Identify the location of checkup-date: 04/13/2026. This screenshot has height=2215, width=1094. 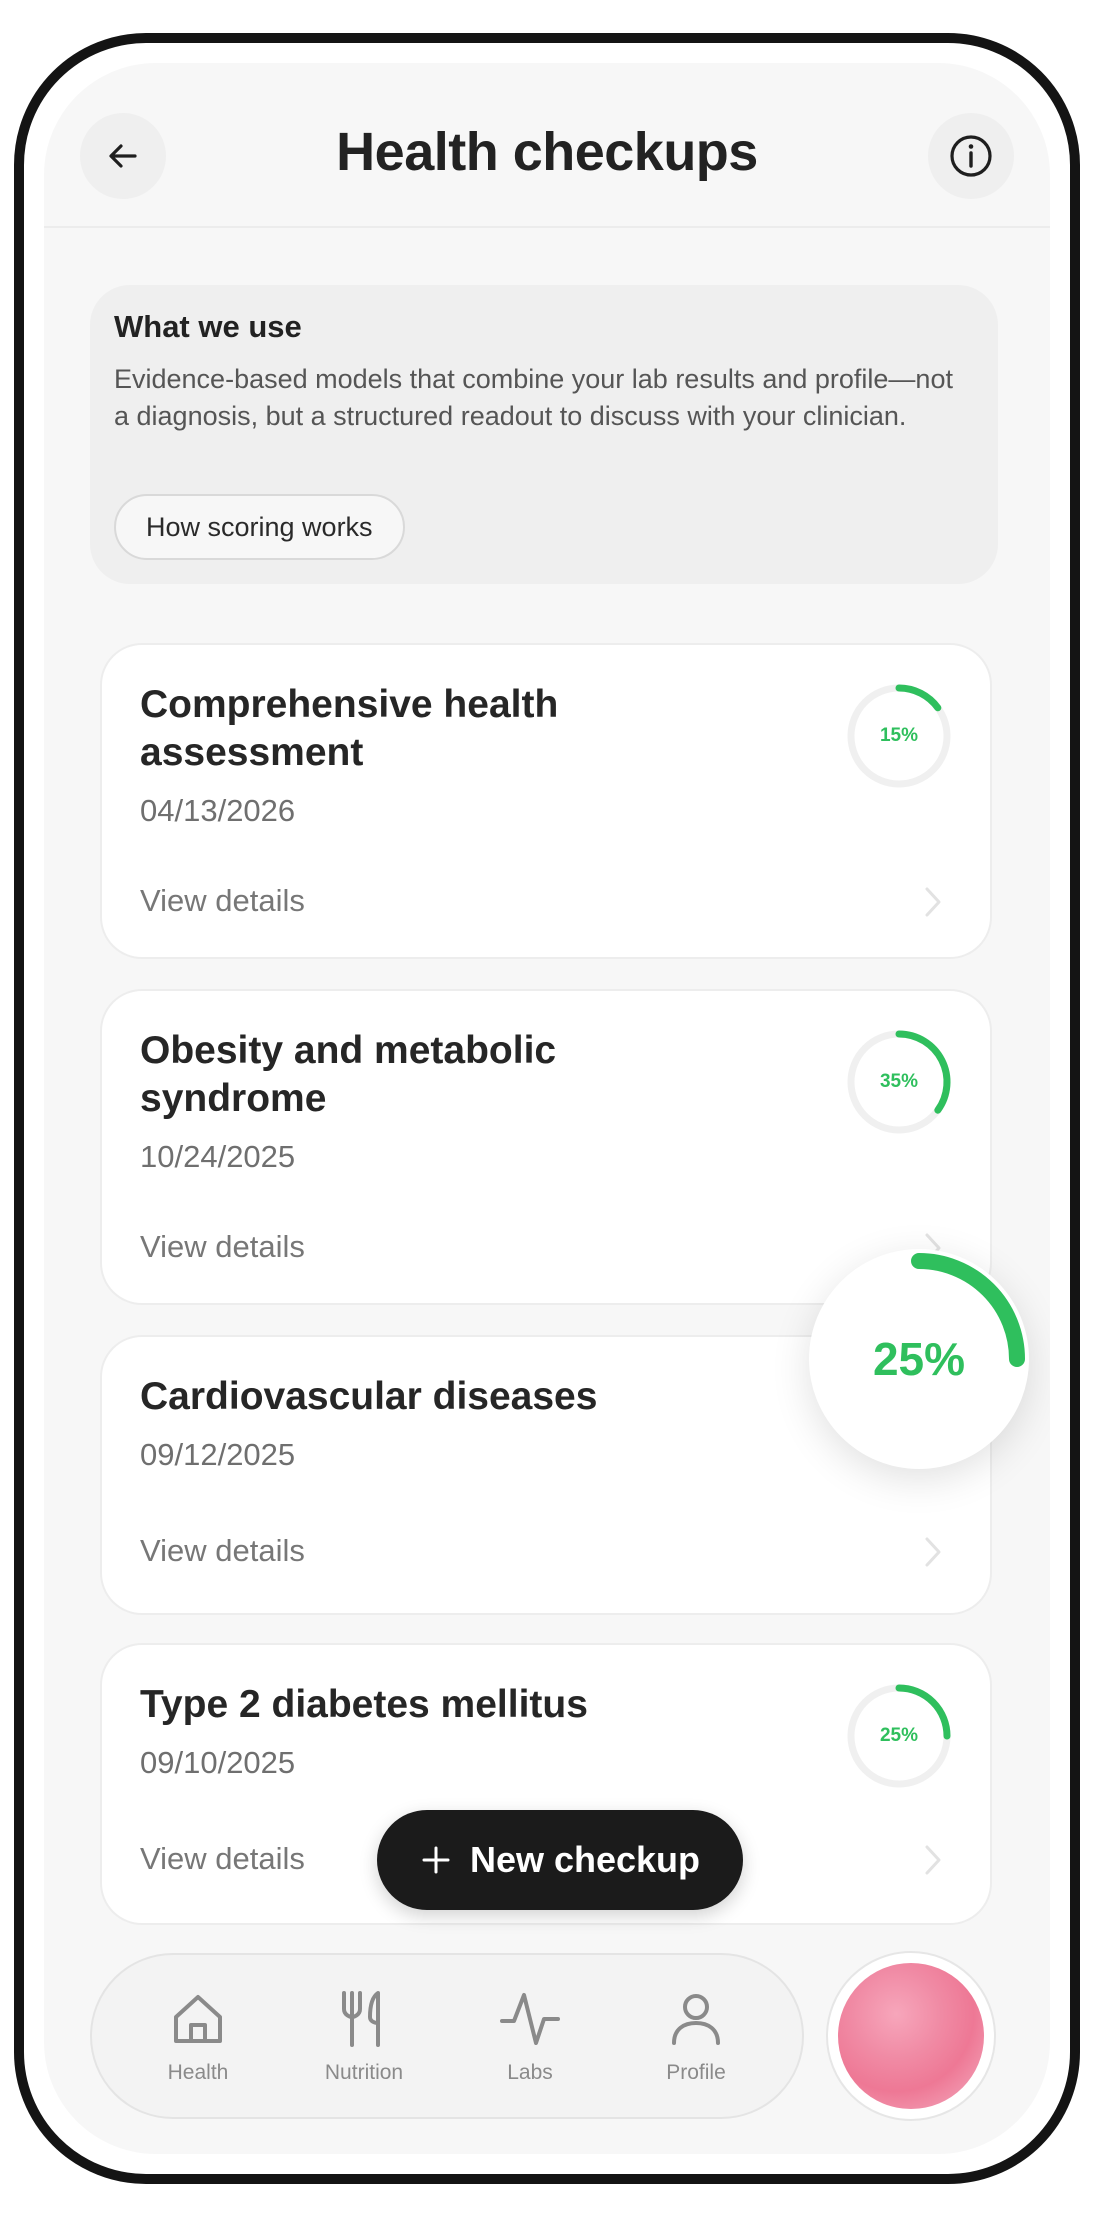
(218, 810).